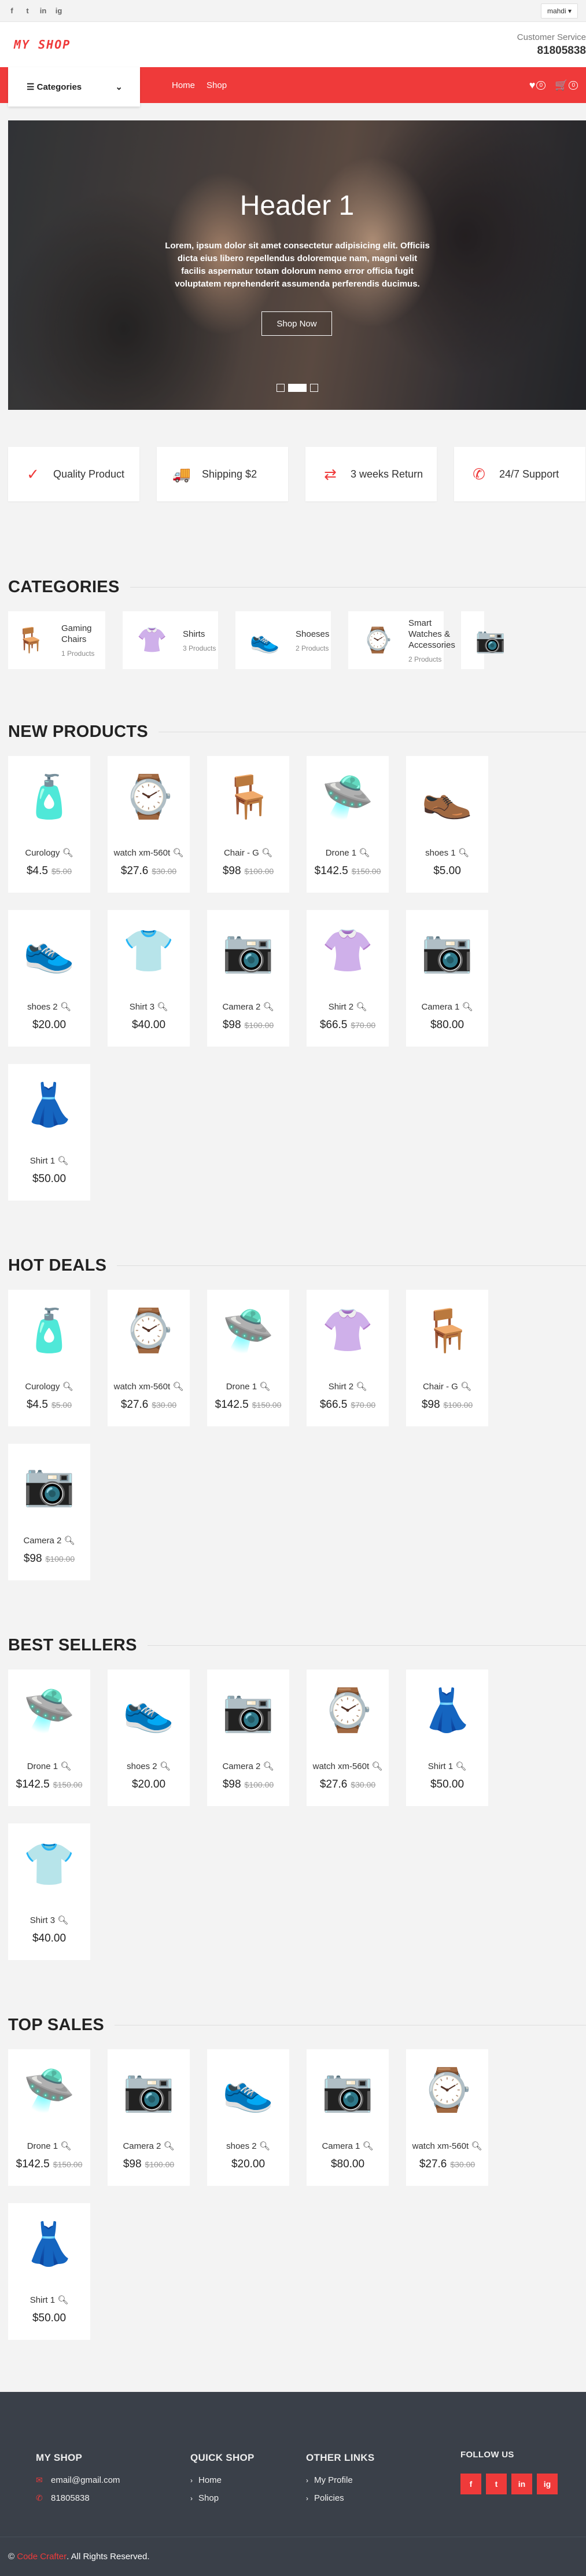 Image resolution: width=586 pixels, height=2576 pixels. I want to click on cart-button: 🛒 0, so click(566, 85).